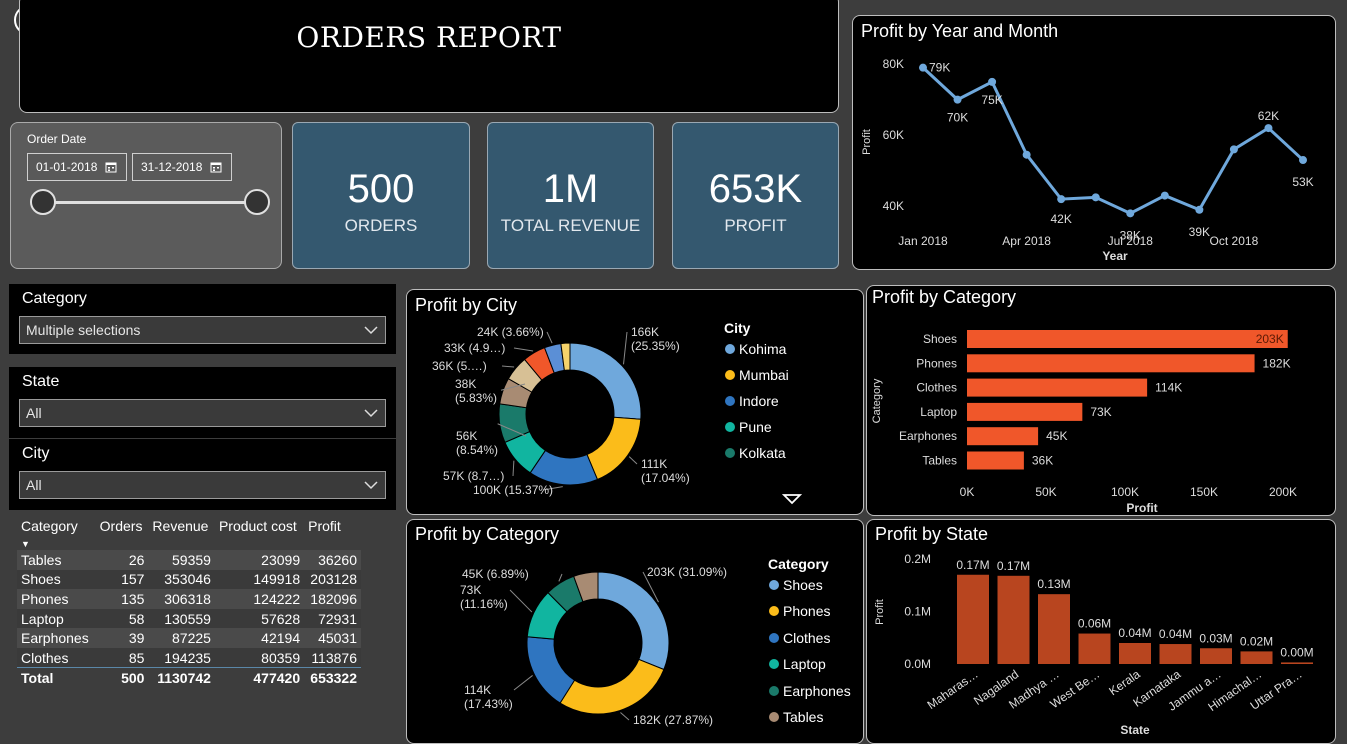 The height and width of the screenshot is (744, 1347). I want to click on legend-item: Clothes, so click(799, 638).